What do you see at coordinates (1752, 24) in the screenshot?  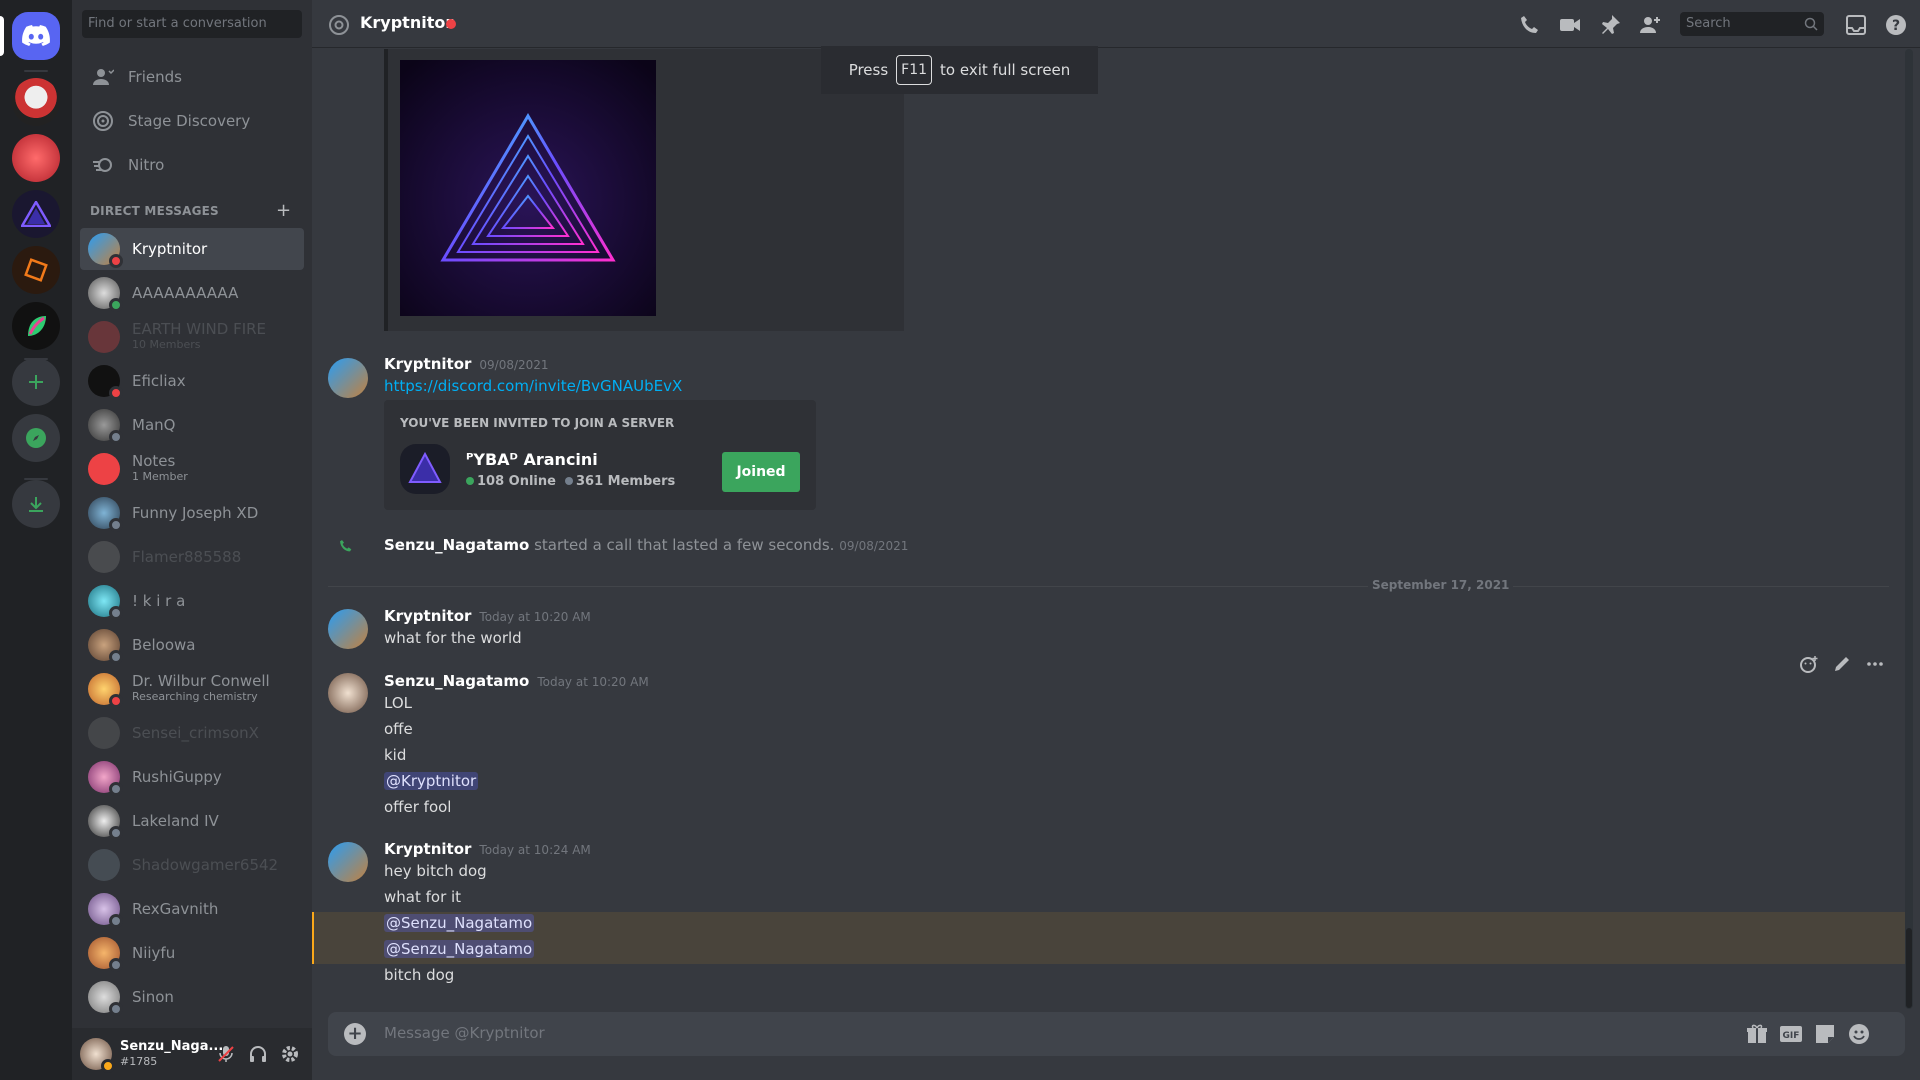 I see `top-search-input: Search` at bounding box center [1752, 24].